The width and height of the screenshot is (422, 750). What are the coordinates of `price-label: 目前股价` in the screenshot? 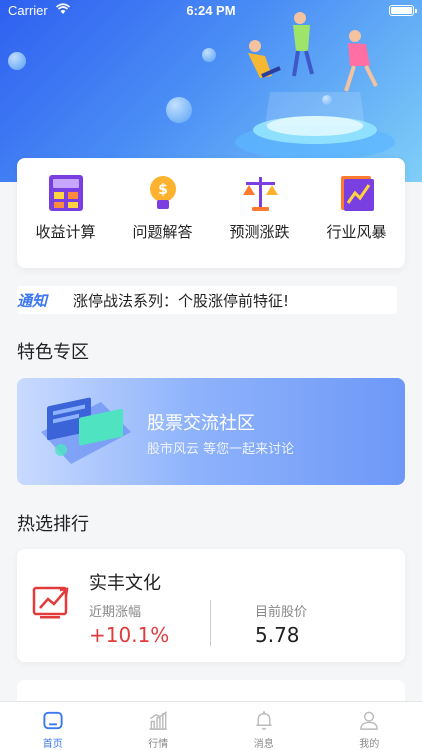 It's located at (281, 612).